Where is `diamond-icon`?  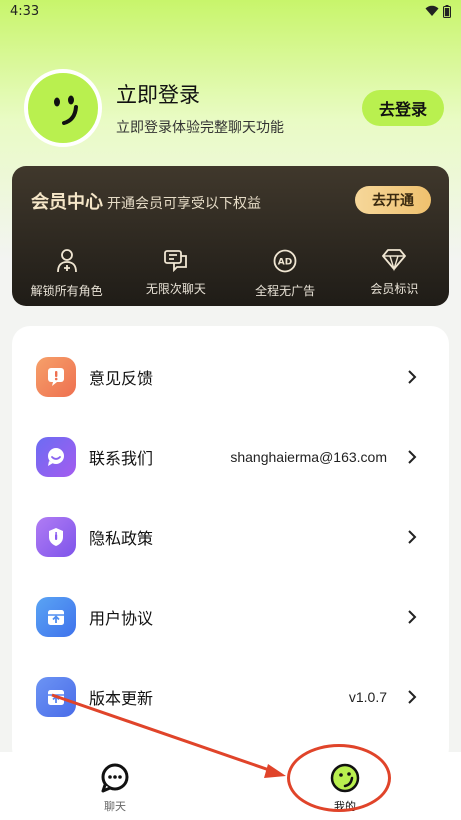
diamond-icon is located at coordinates (394, 260).